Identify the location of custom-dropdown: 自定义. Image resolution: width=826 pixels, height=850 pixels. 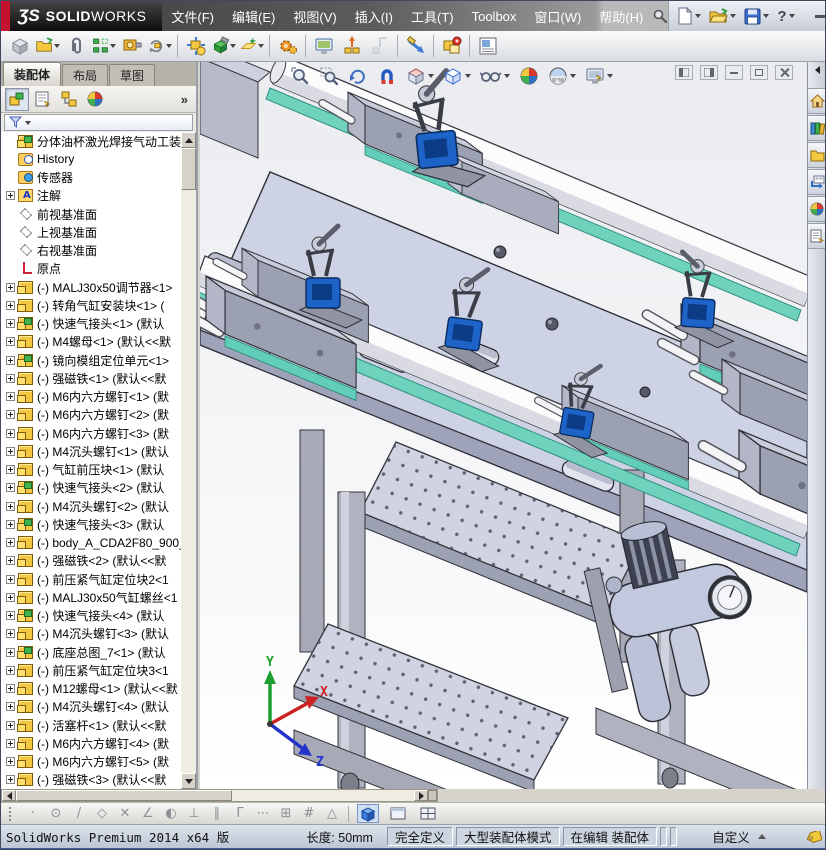
(739, 836).